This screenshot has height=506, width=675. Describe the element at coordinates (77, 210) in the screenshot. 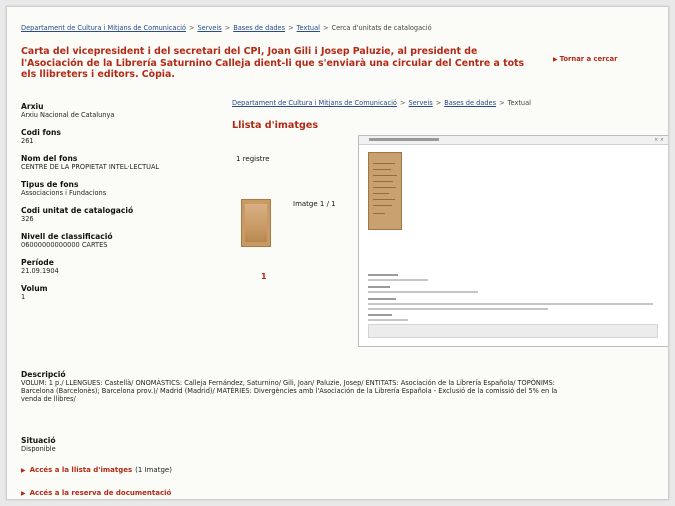

I see `field-label: Codi unitat de catalogació` at that location.